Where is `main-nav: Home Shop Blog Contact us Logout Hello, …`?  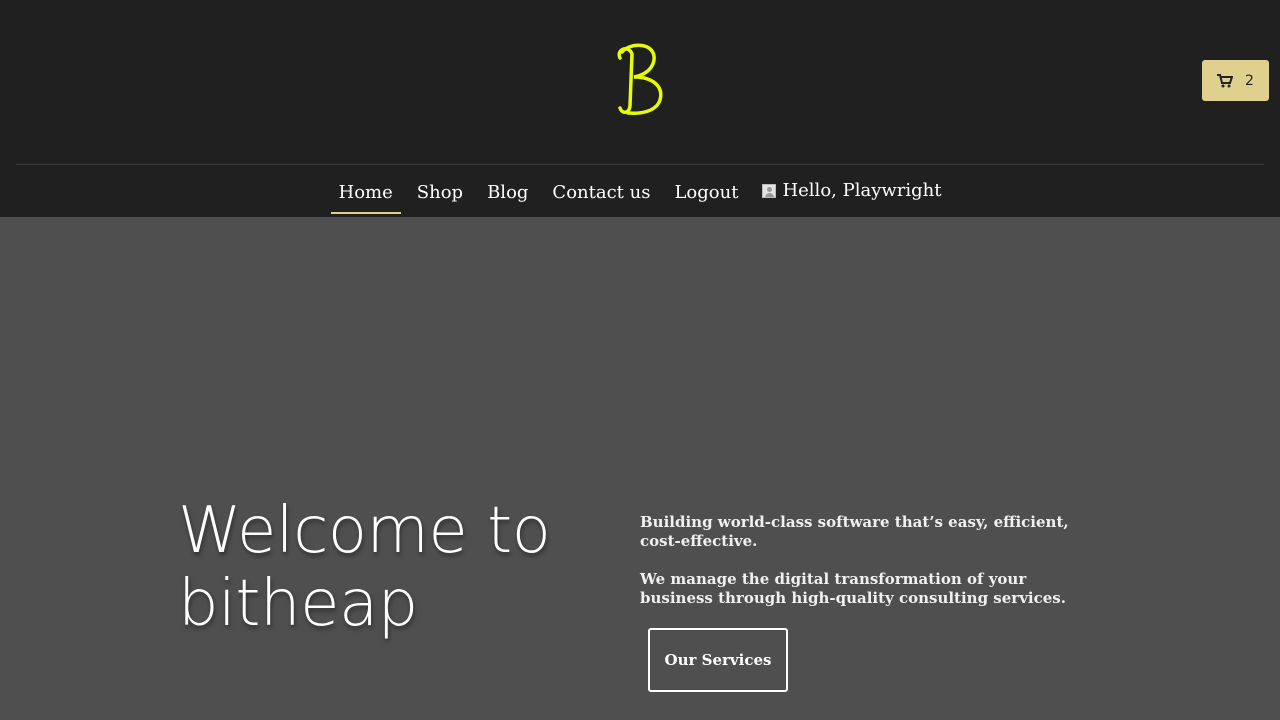
main-nav: Home Shop Blog Contact us Logout Hello, … is located at coordinates (640, 191).